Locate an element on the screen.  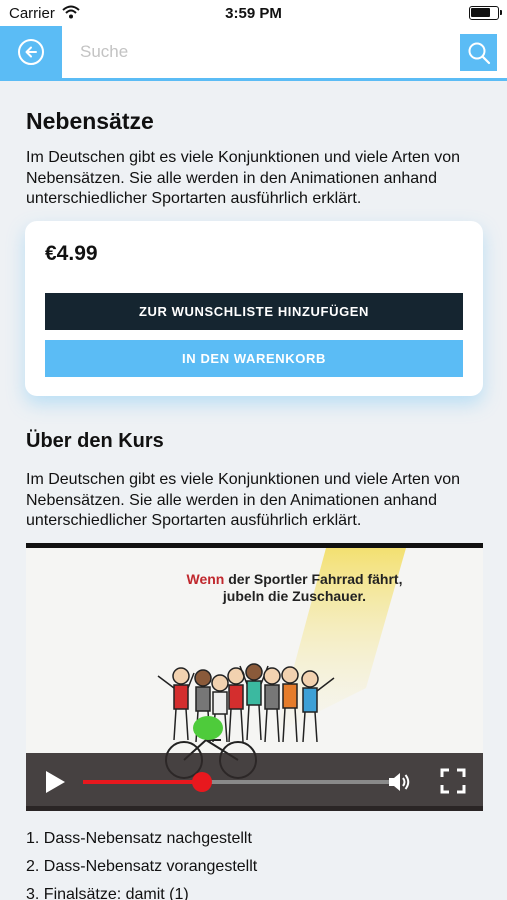
status-time: 3:59 PM is located at coordinates (253, 13).